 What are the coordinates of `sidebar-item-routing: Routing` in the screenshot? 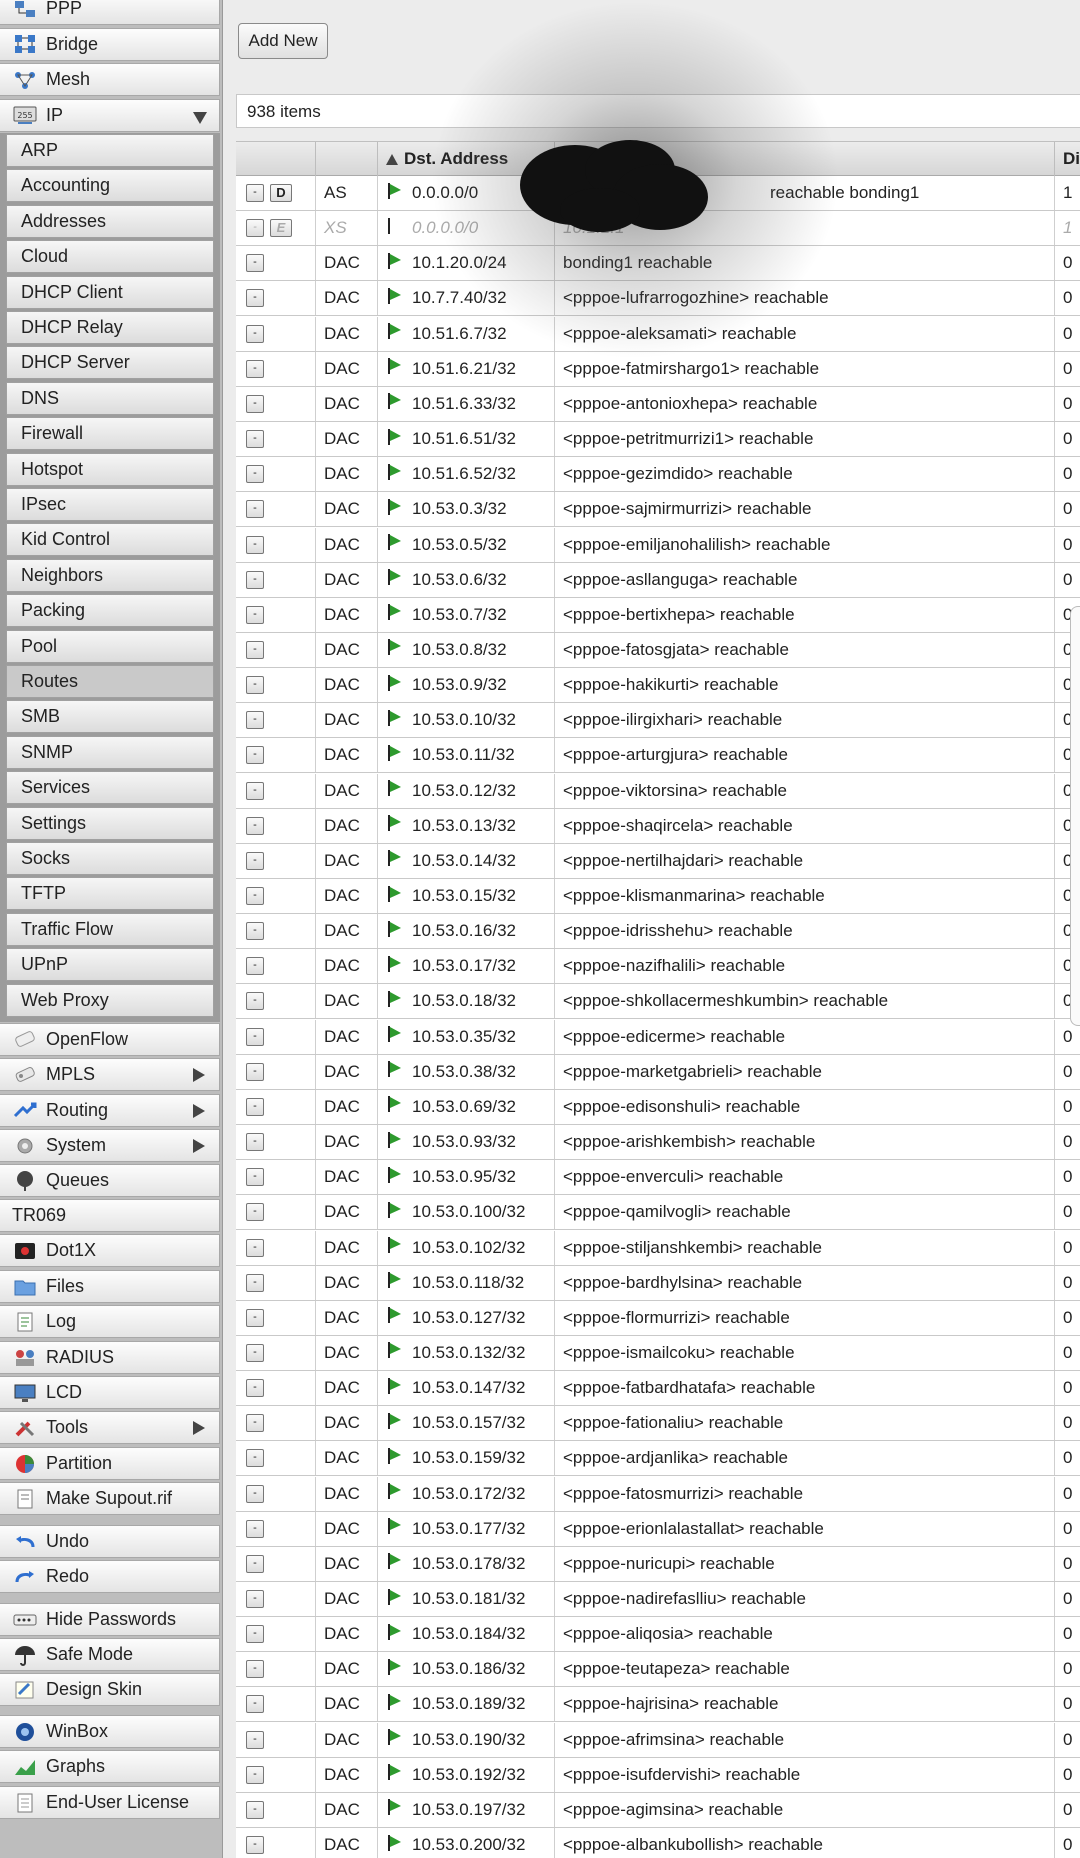 It's located at (110, 1110).